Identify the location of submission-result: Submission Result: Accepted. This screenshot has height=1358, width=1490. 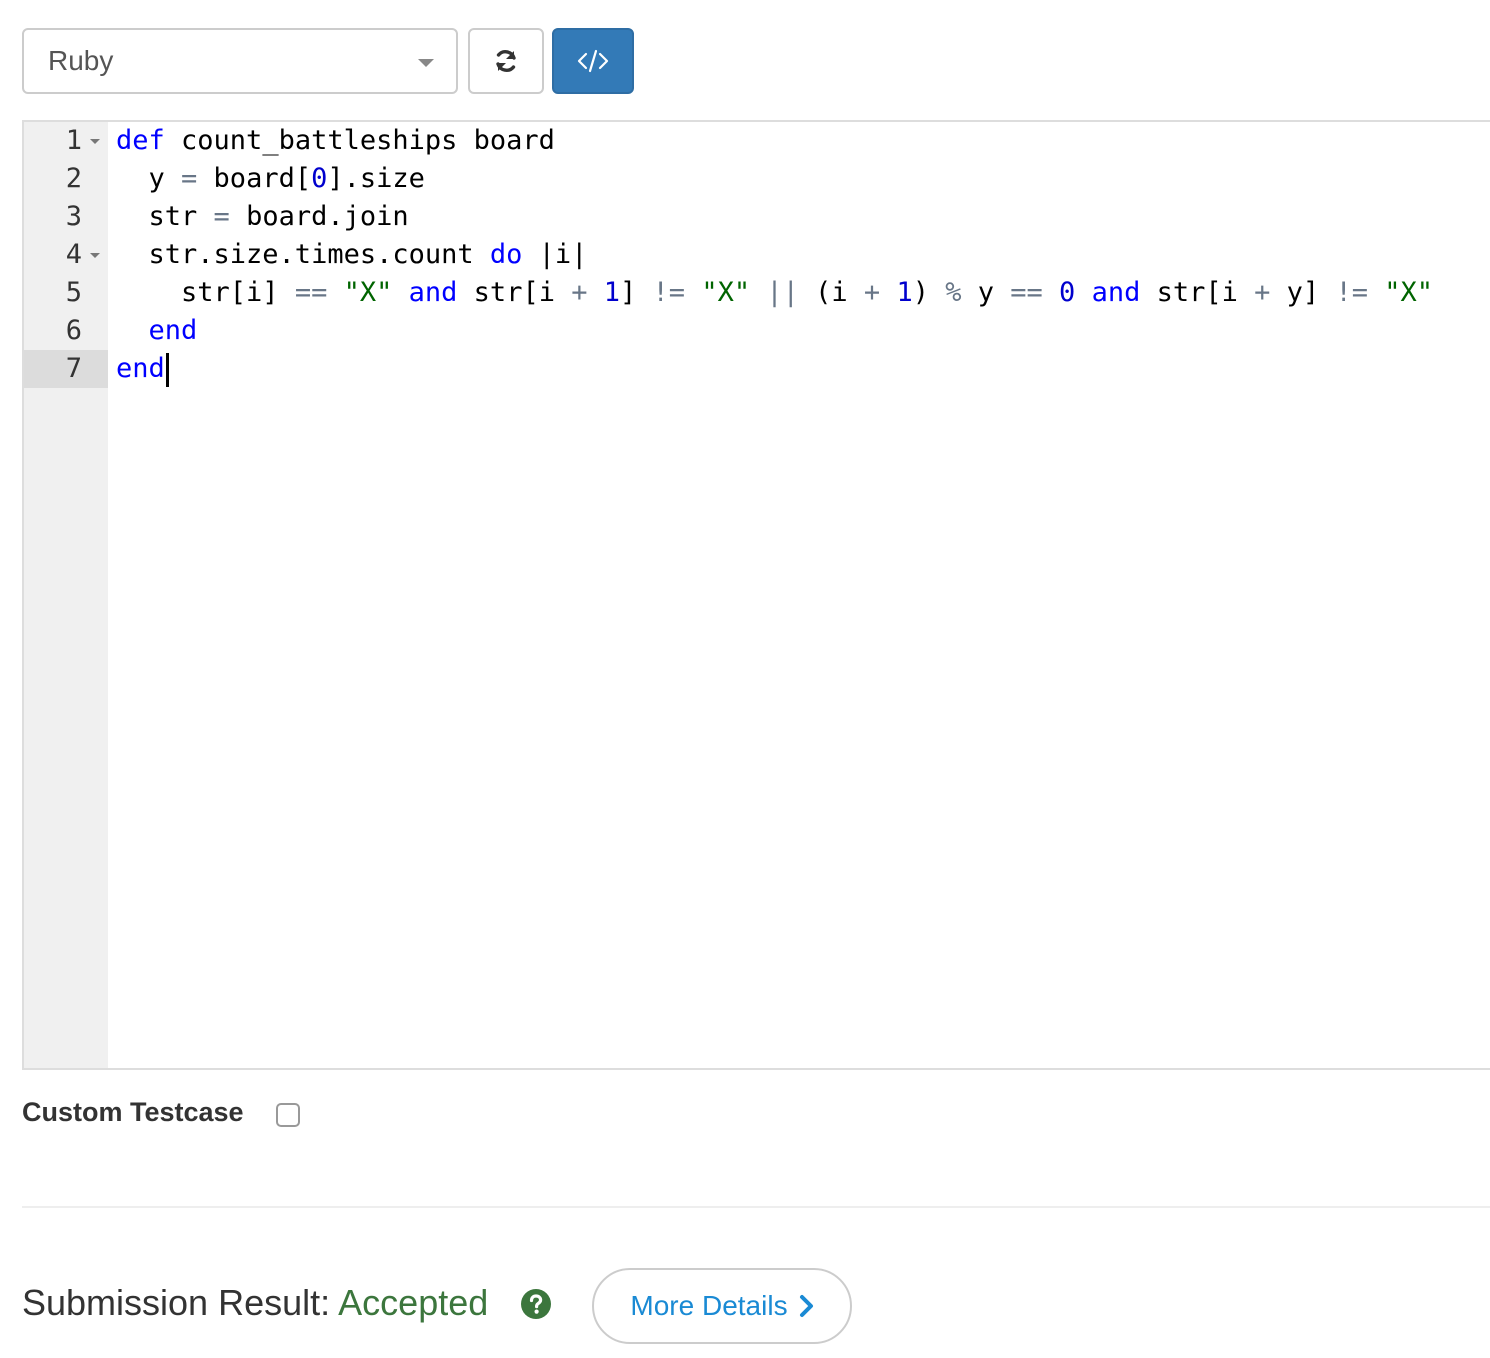
(255, 1303).